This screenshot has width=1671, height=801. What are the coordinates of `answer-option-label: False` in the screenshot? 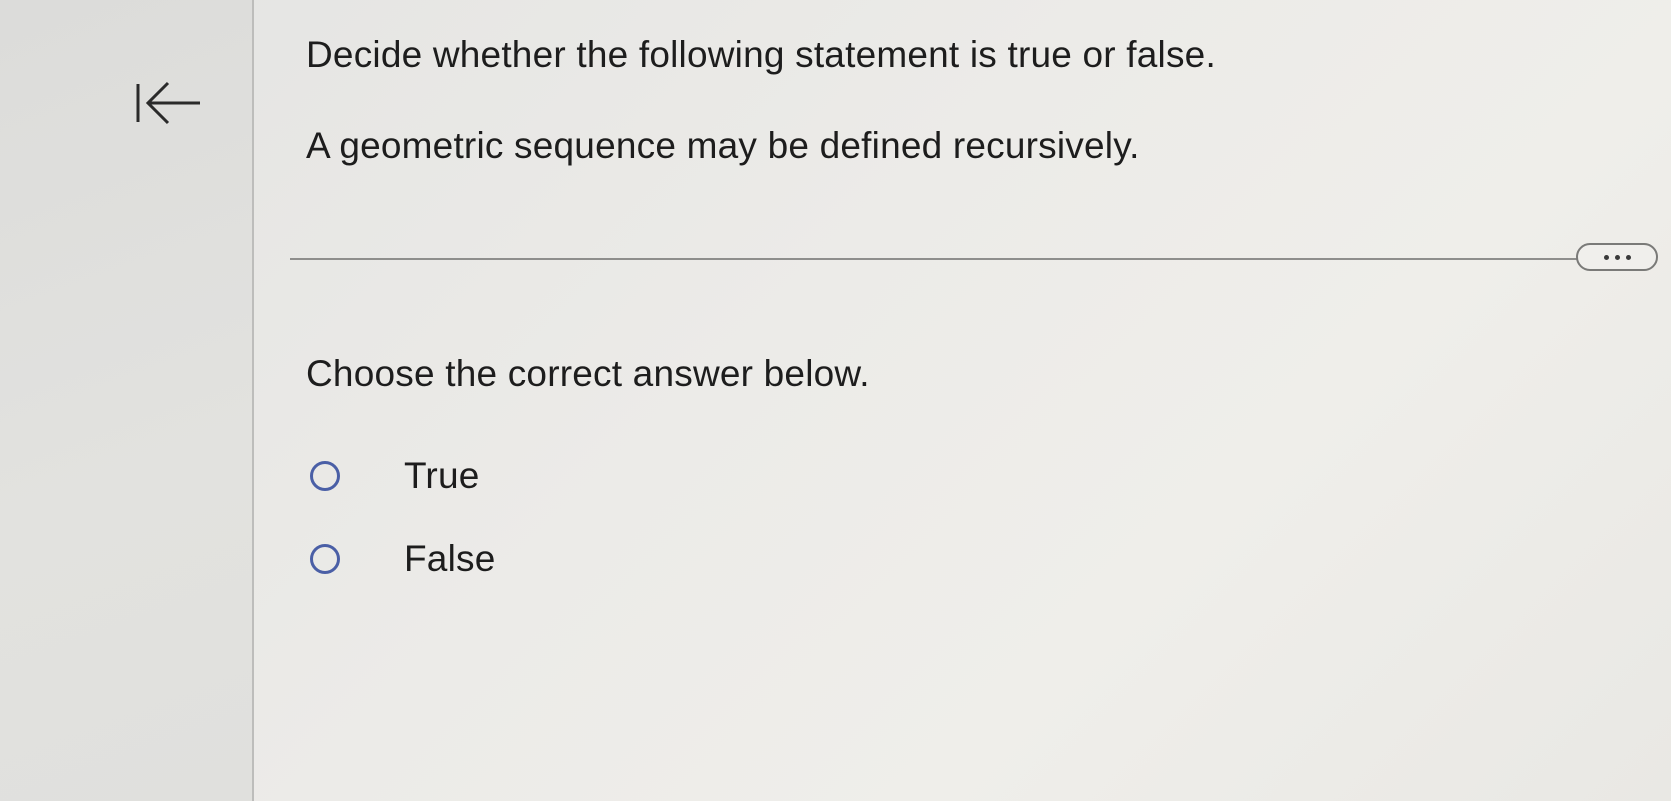 It's located at (450, 558).